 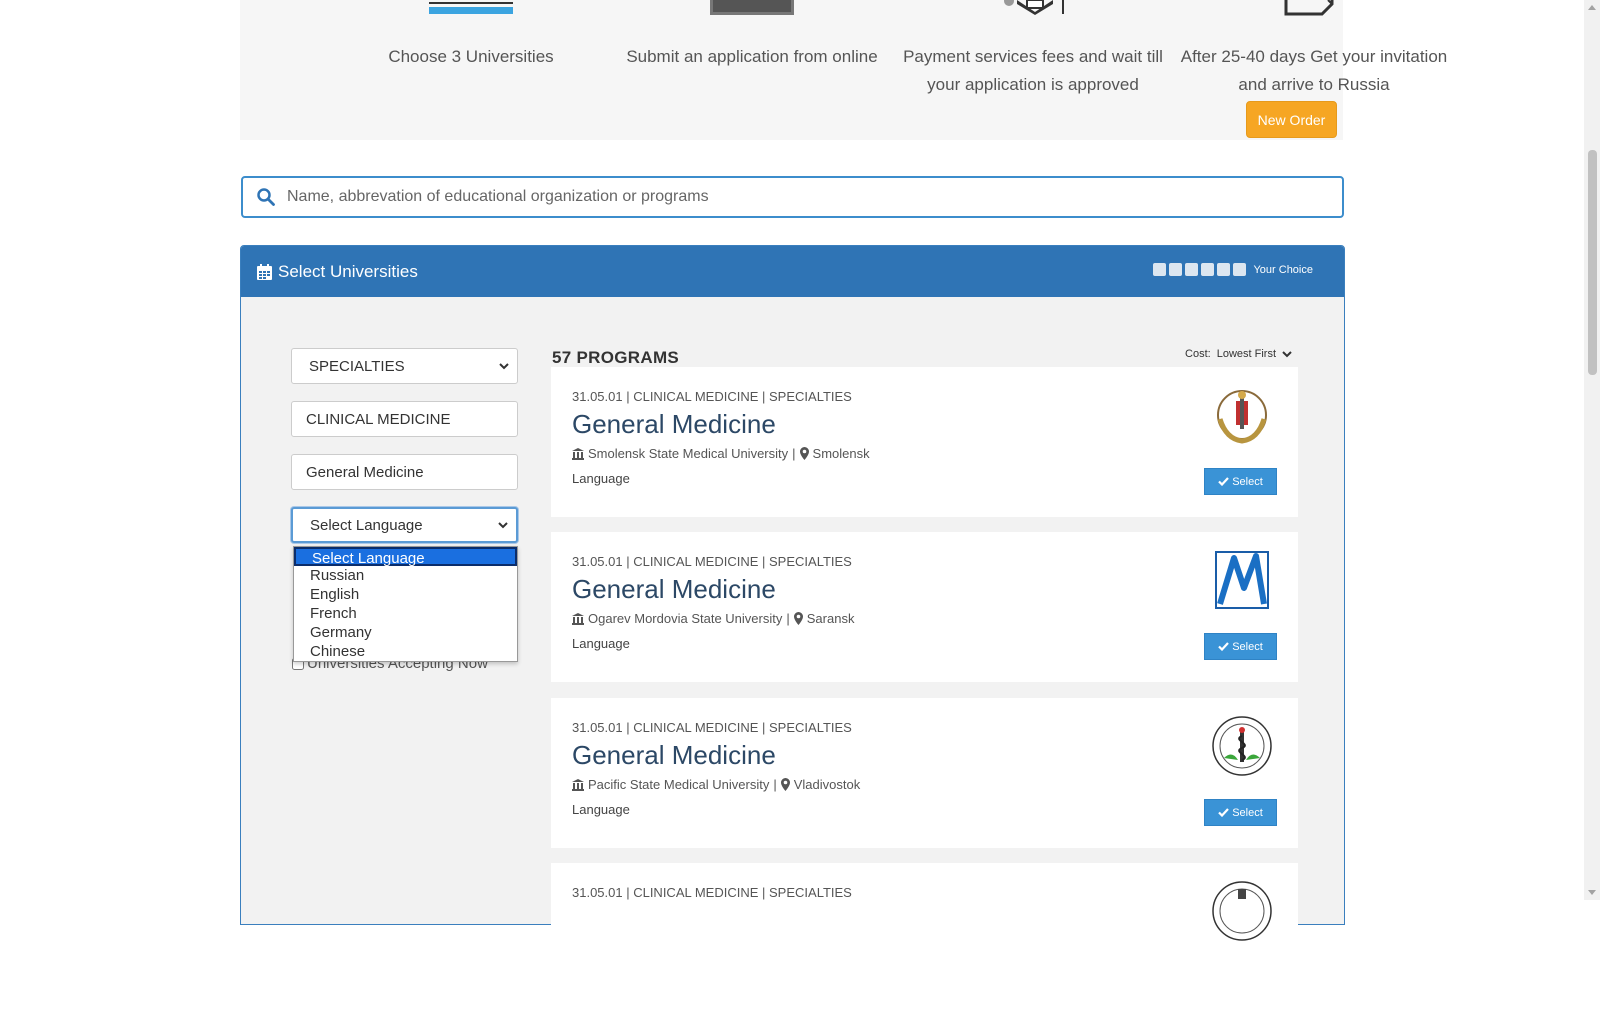 What do you see at coordinates (365, 472) in the screenshot?
I see `program-filter-value: General Medicine` at bounding box center [365, 472].